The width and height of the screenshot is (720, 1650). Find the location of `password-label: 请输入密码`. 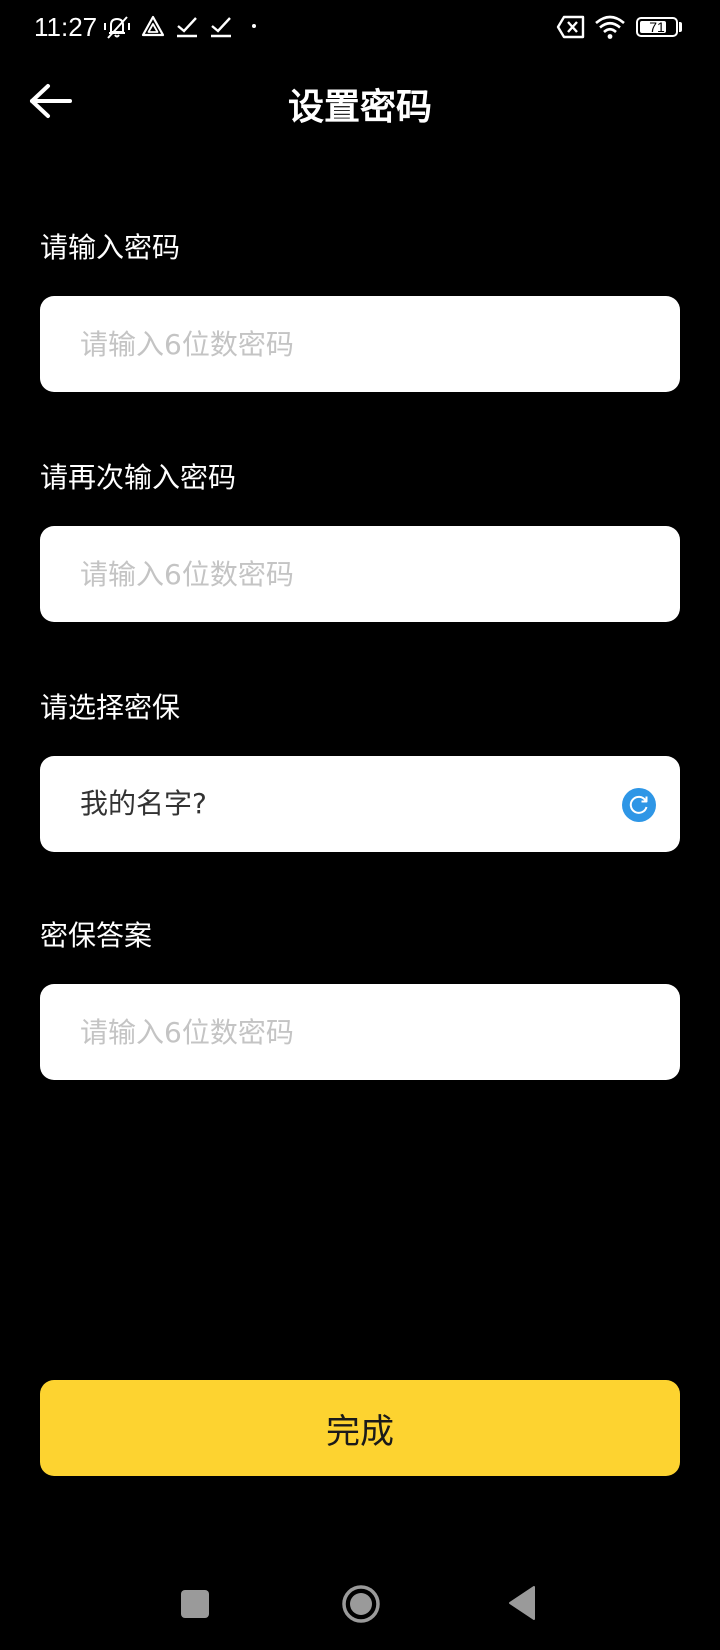

password-label: 请输入密码 is located at coordinates (110, 247).